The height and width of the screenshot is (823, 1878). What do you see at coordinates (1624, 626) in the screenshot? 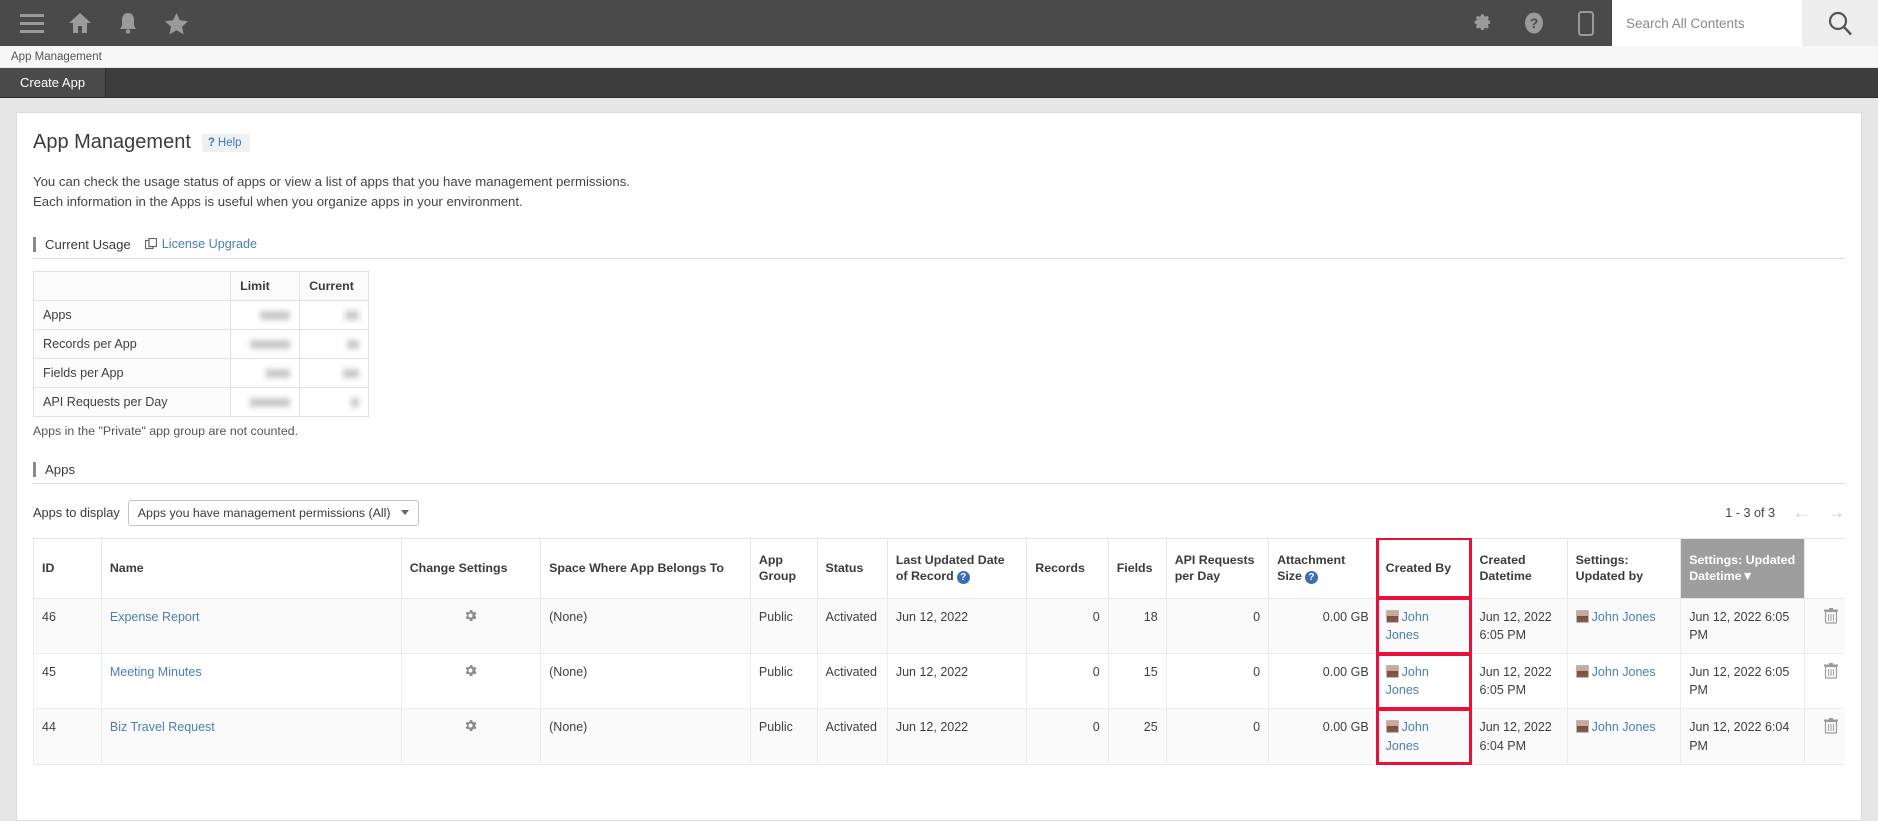
I see `cell-settings-updated-by: John Jones` at bounding box center [1624, 626].